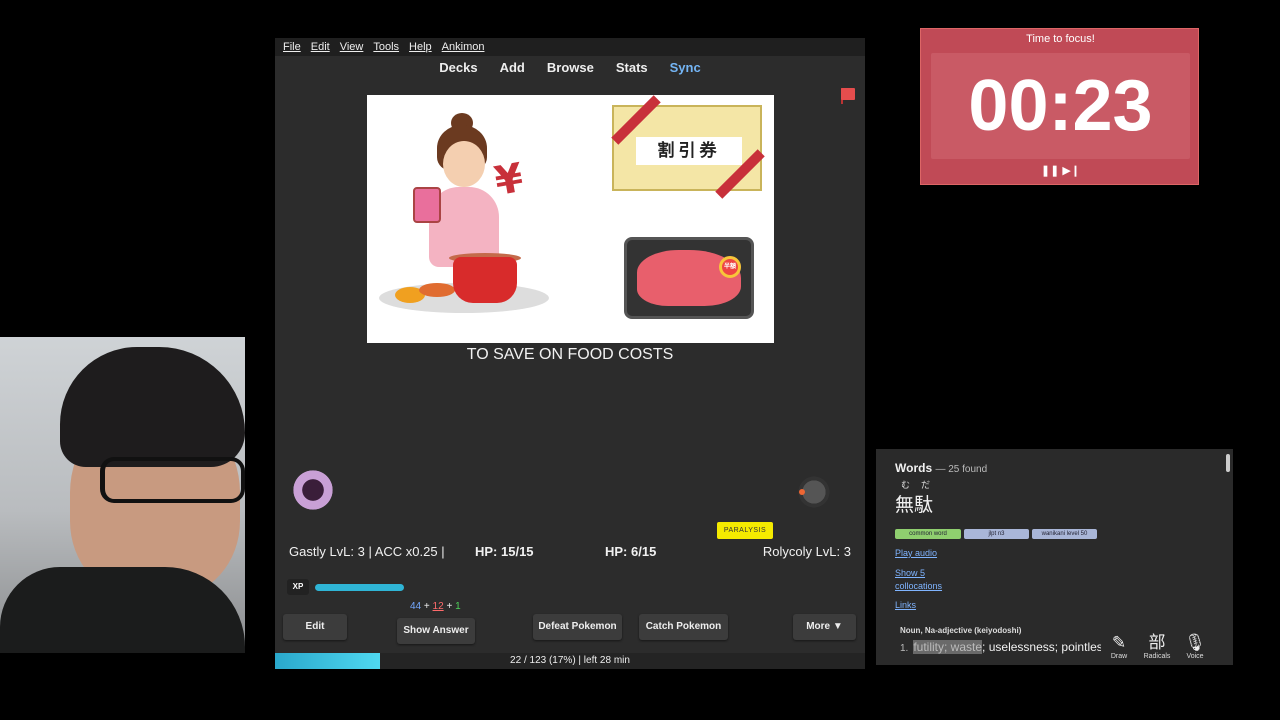 Image resolution: width=1280 pixels, height=720 pixels. I want to click on learning-count: 12, so click(438, 606).